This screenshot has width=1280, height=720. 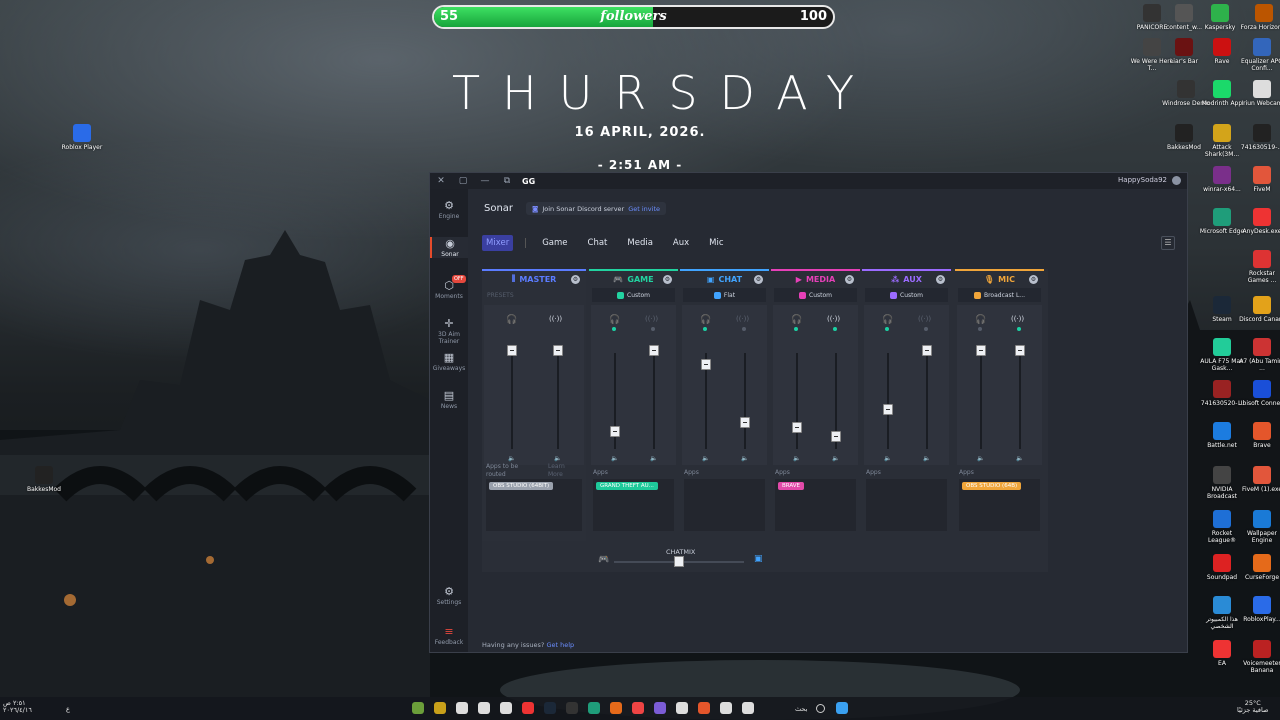 What do you see at coordinates (463, 181) in the screenshot?
I see `restore-button: ▢` at bounding box center [463, 181].